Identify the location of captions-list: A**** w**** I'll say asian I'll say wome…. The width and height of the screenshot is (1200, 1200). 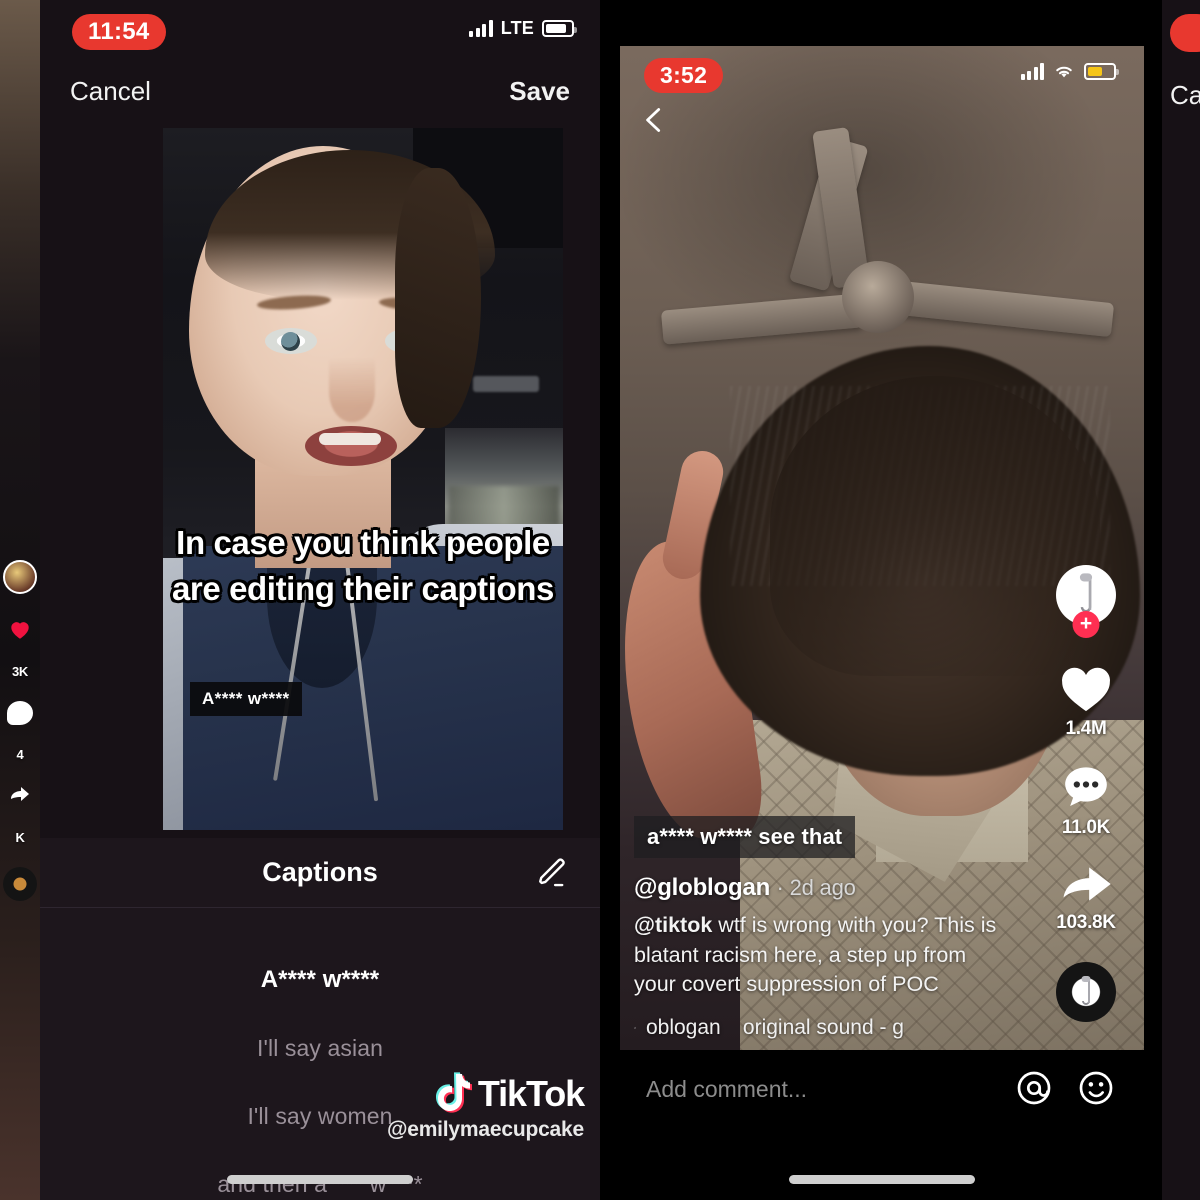
(320, 1053).